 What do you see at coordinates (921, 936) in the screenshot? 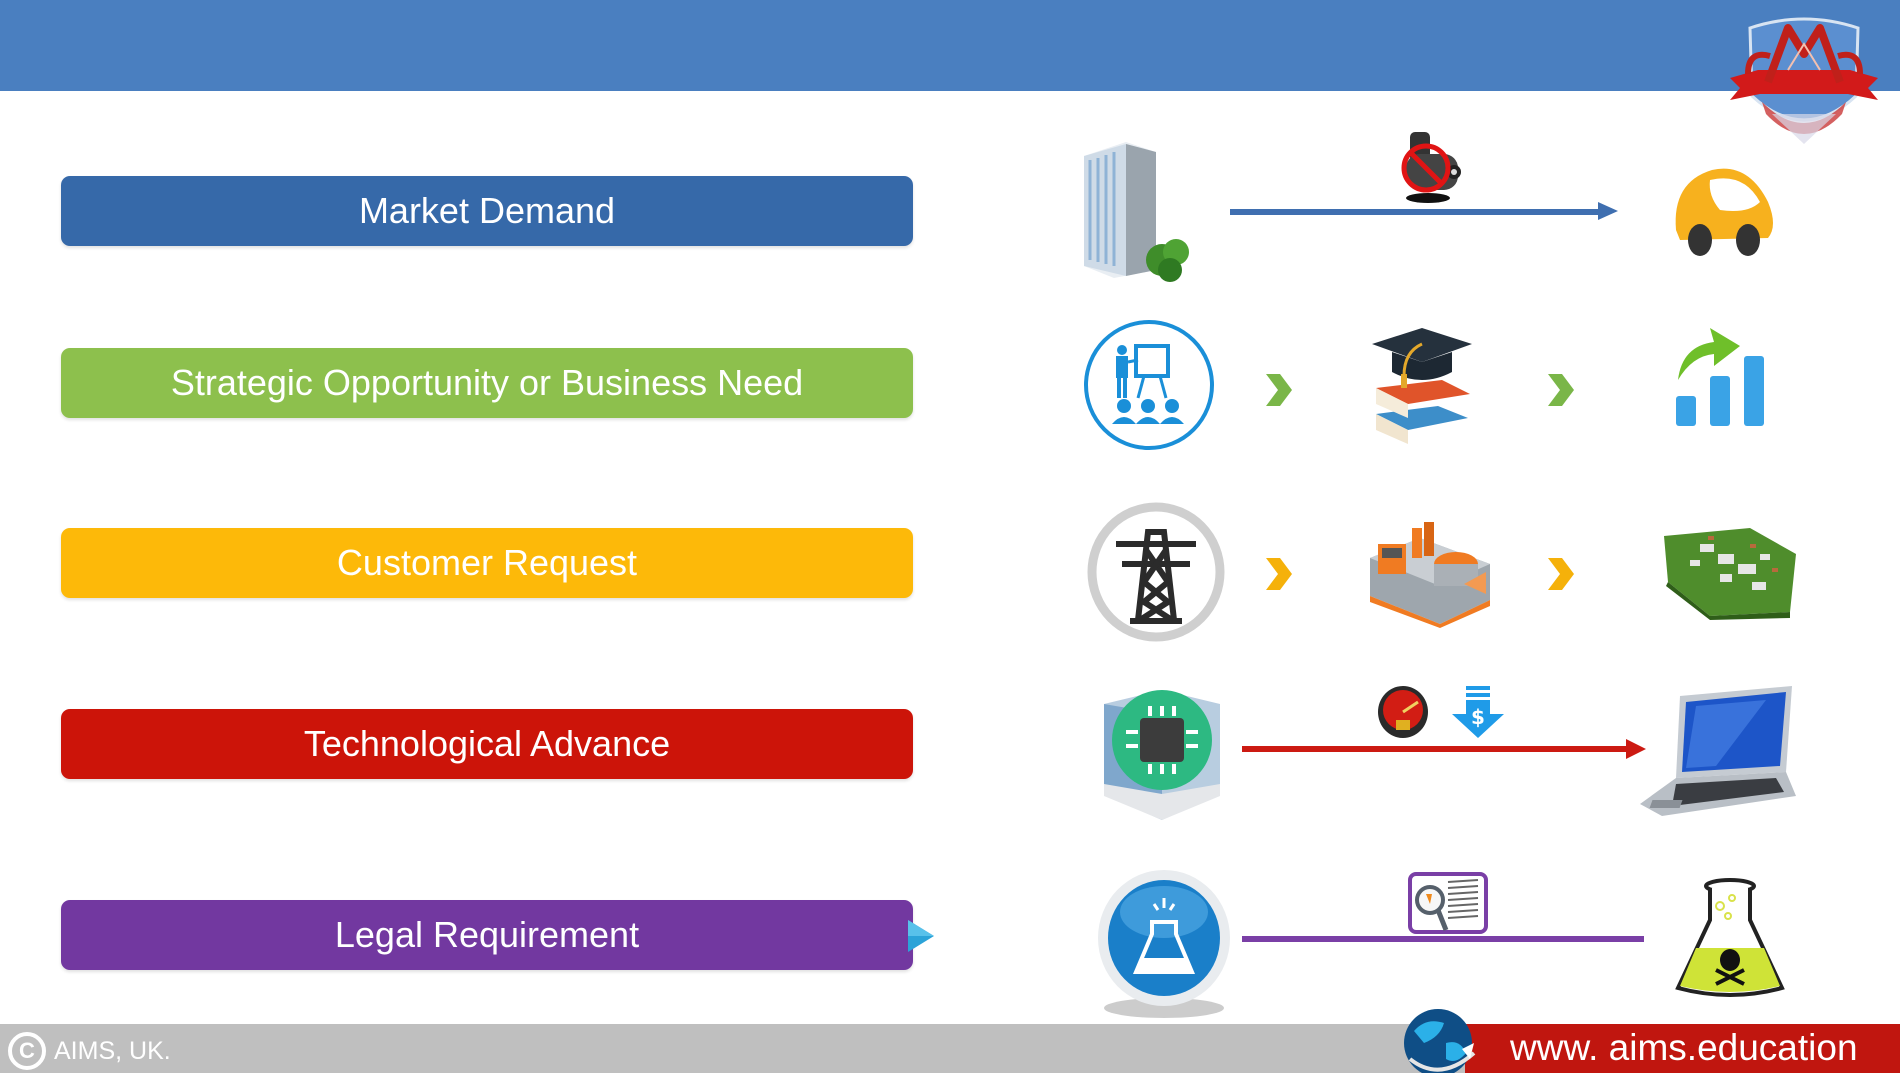
I see `pointer-triangle-icon` at bounding box center [921, 936].